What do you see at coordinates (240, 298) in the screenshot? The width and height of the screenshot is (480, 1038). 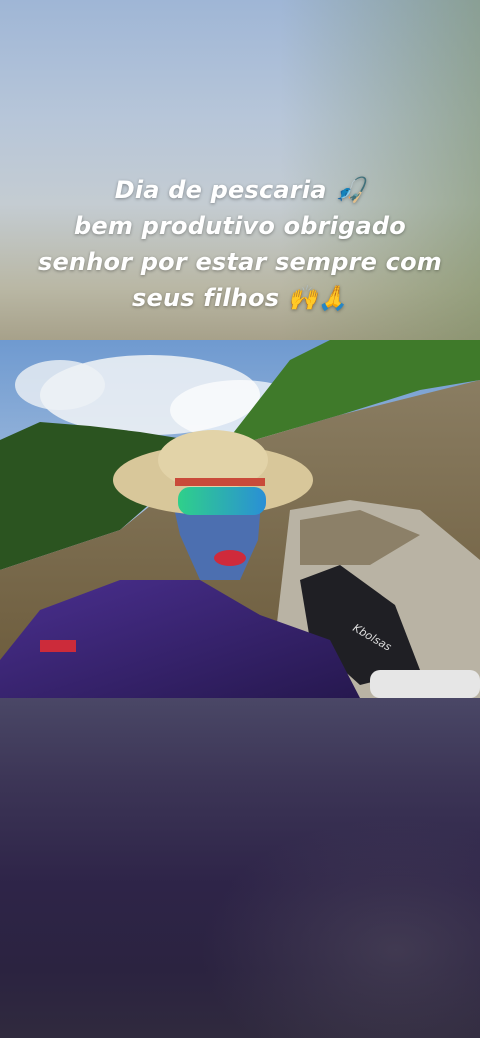 I see `caption-line-4: seus filhos 🙌🙏` at bounding box center [240, 298].